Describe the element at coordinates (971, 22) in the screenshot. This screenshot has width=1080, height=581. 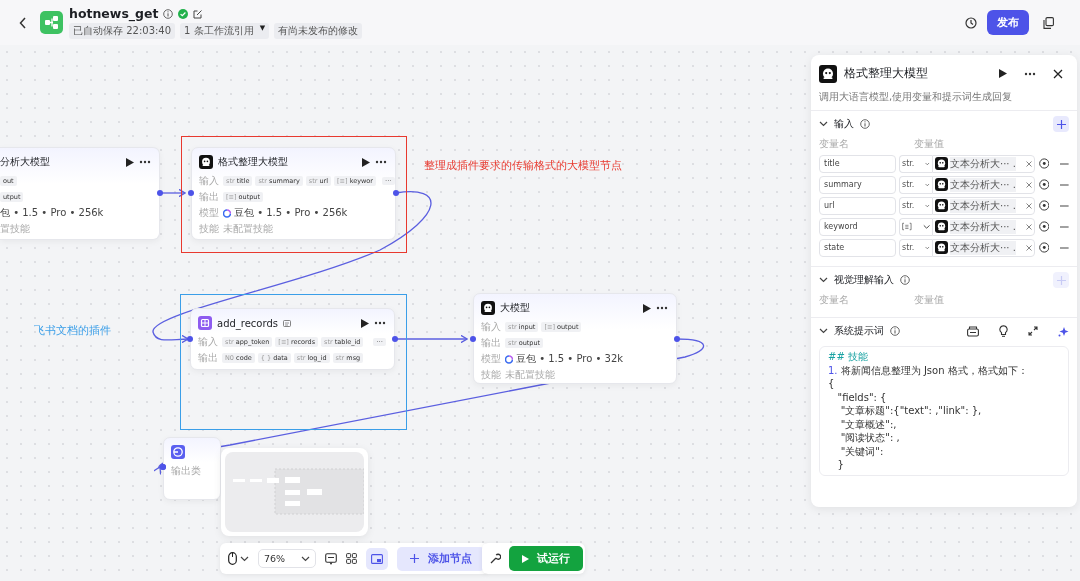
I see `history-icon` at that location.